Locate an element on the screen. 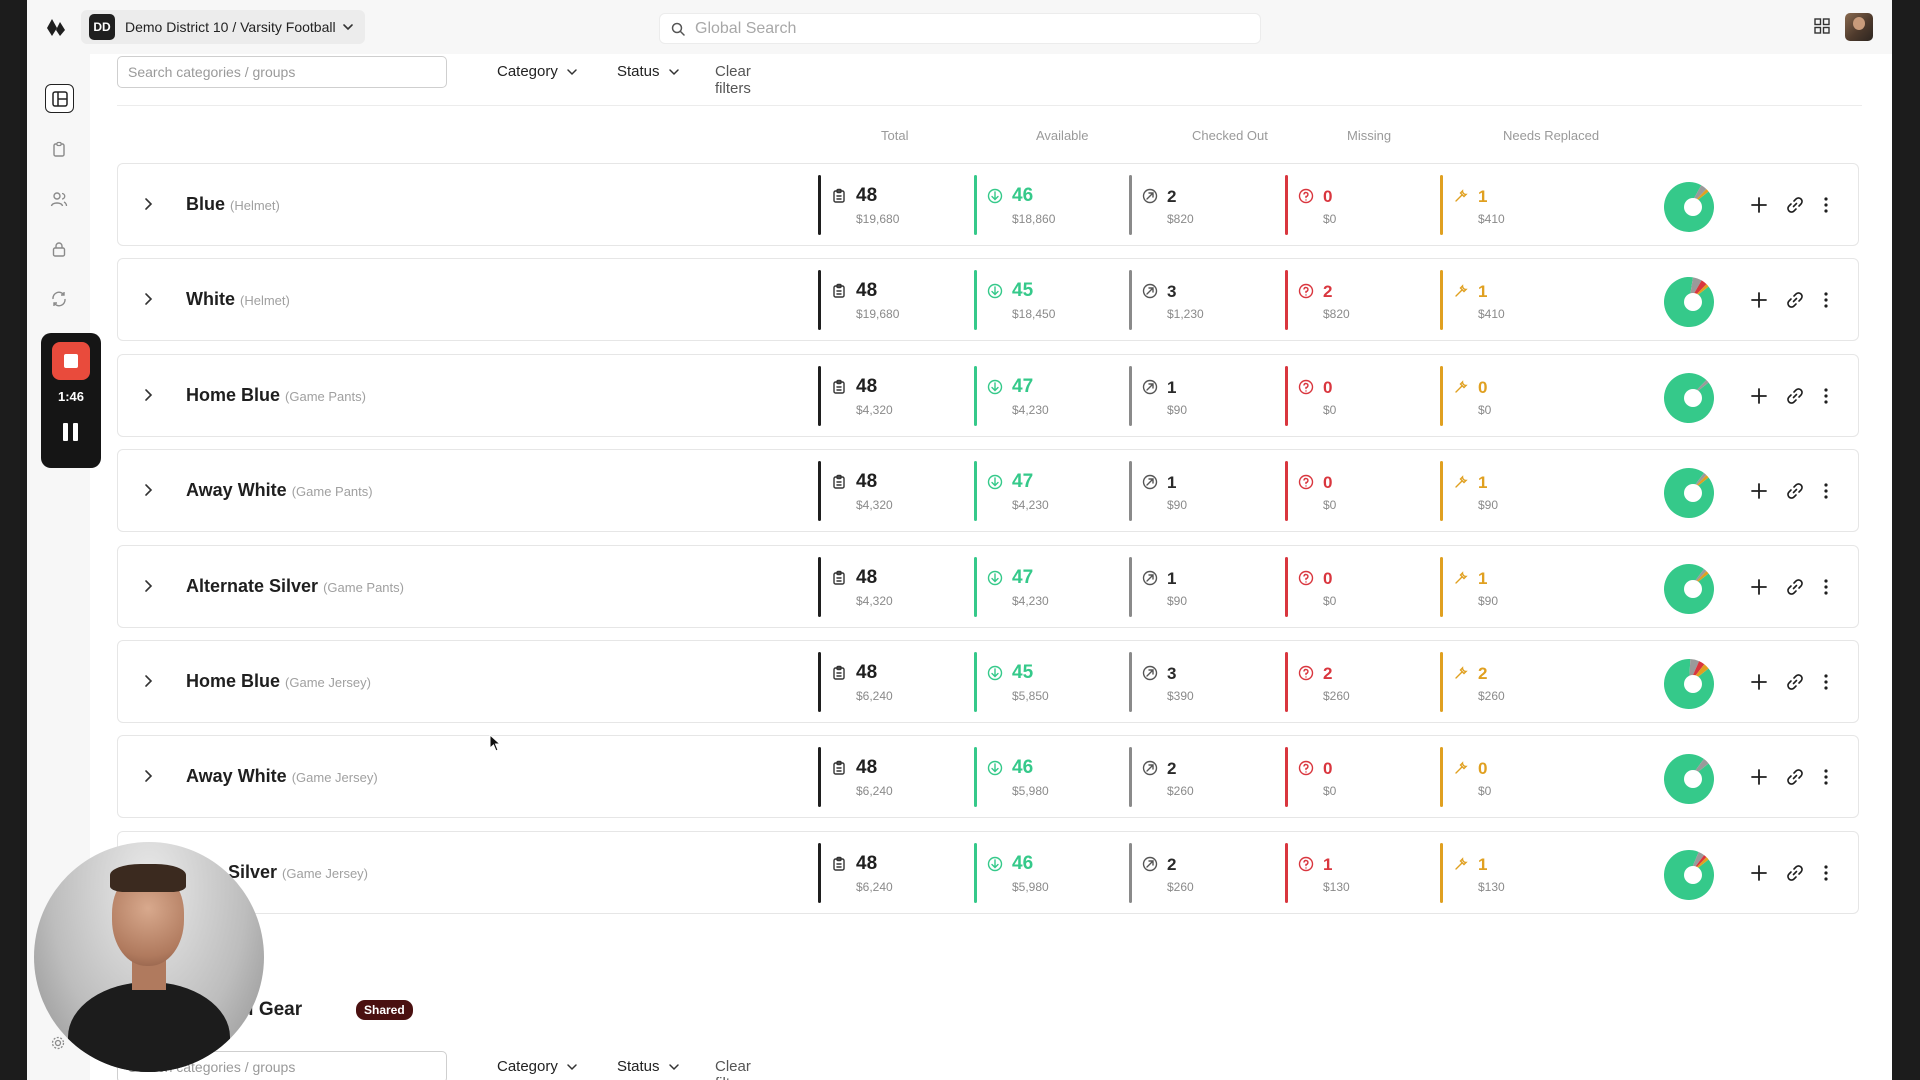  stat-available: 45 $5,850 is located at coordinates (1049, 682).